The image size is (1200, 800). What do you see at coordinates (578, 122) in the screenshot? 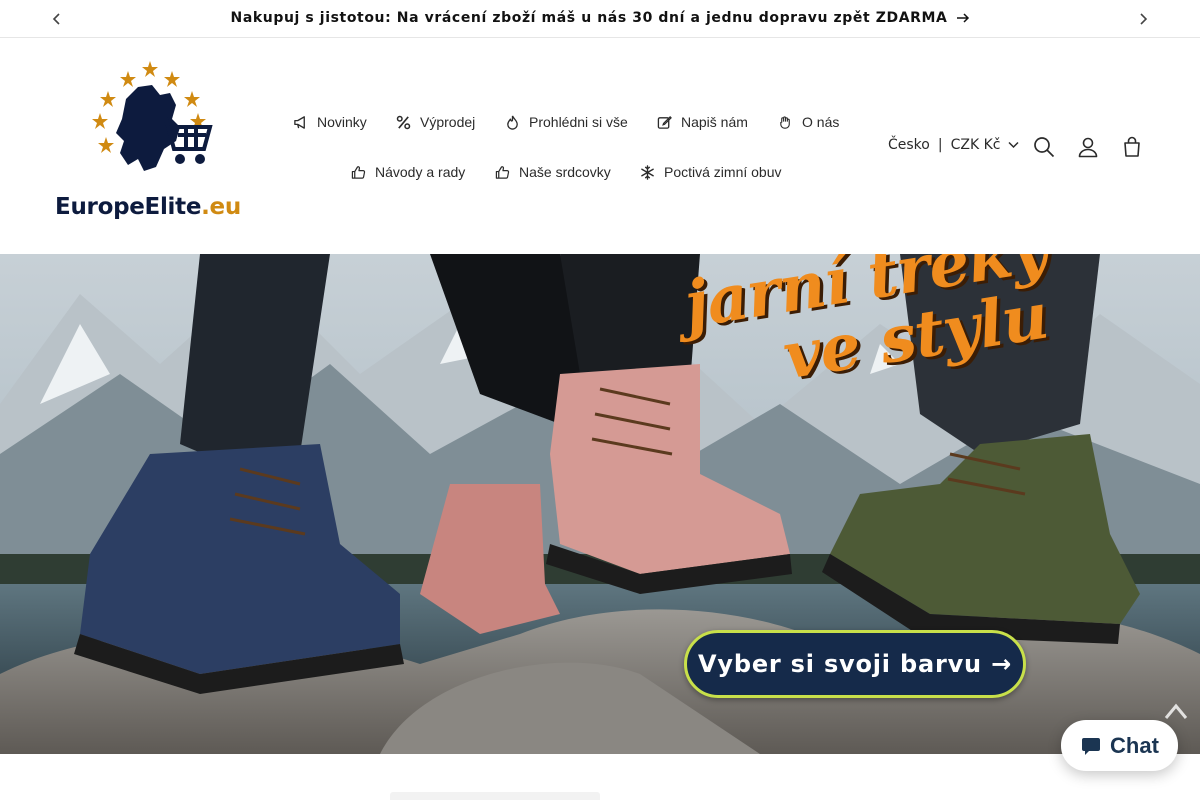
I see `nav-label: Prohlédni si vše` at bounding box center [578, 122].